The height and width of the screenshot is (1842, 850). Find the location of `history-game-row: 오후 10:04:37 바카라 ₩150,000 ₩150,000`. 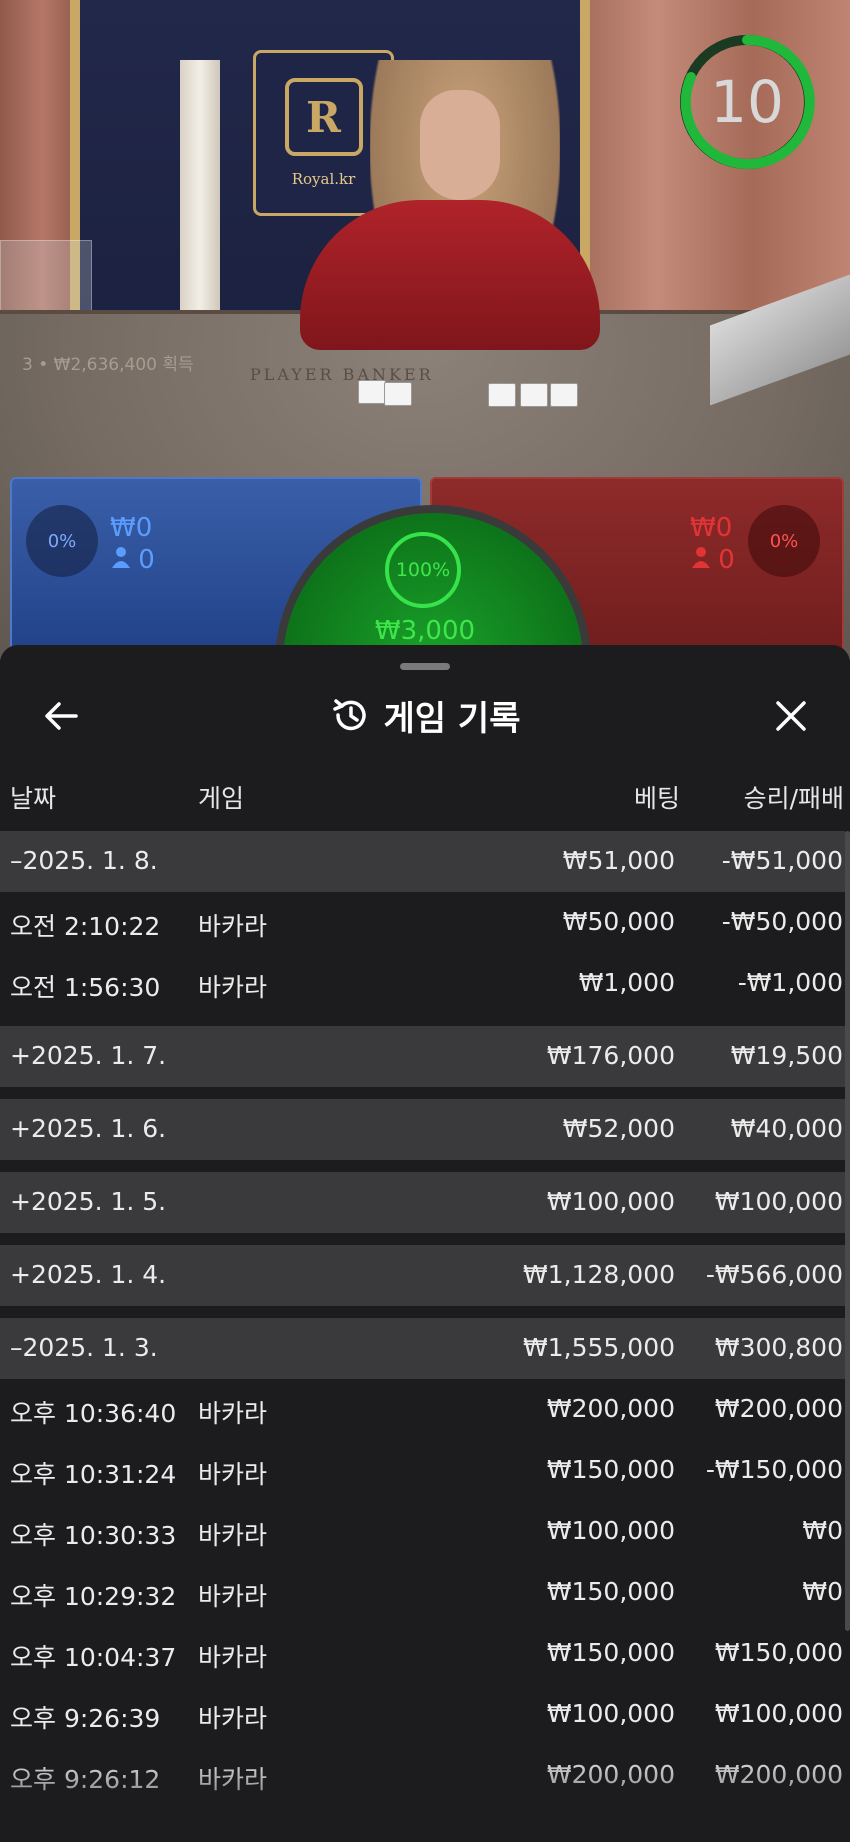

history-game-row: 오후 10:04:37 바카라 ₩150,000 ₩150,000 is located at coordinates (422, 1653).